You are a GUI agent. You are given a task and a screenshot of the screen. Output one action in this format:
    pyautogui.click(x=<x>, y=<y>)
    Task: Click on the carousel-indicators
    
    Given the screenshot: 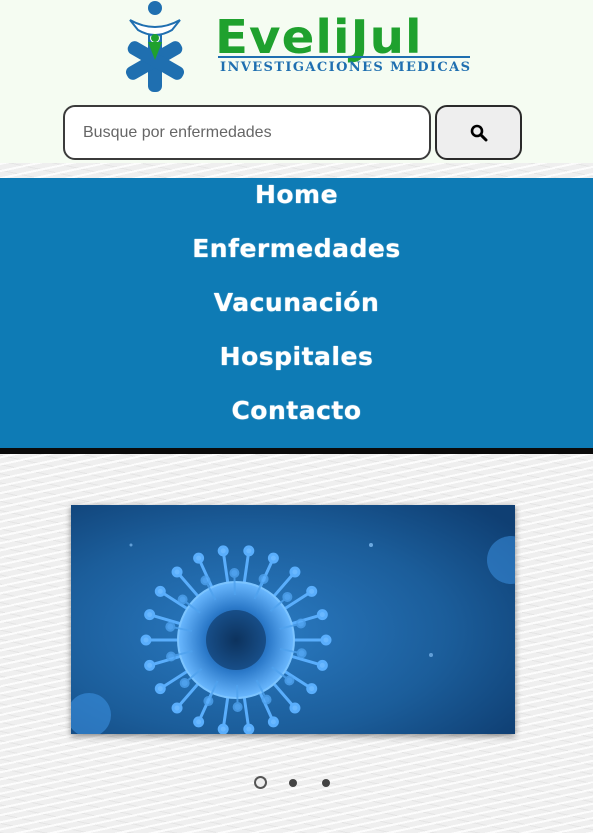 What is the action you would take?
    pyautogui.click(x=296, y=783)
    